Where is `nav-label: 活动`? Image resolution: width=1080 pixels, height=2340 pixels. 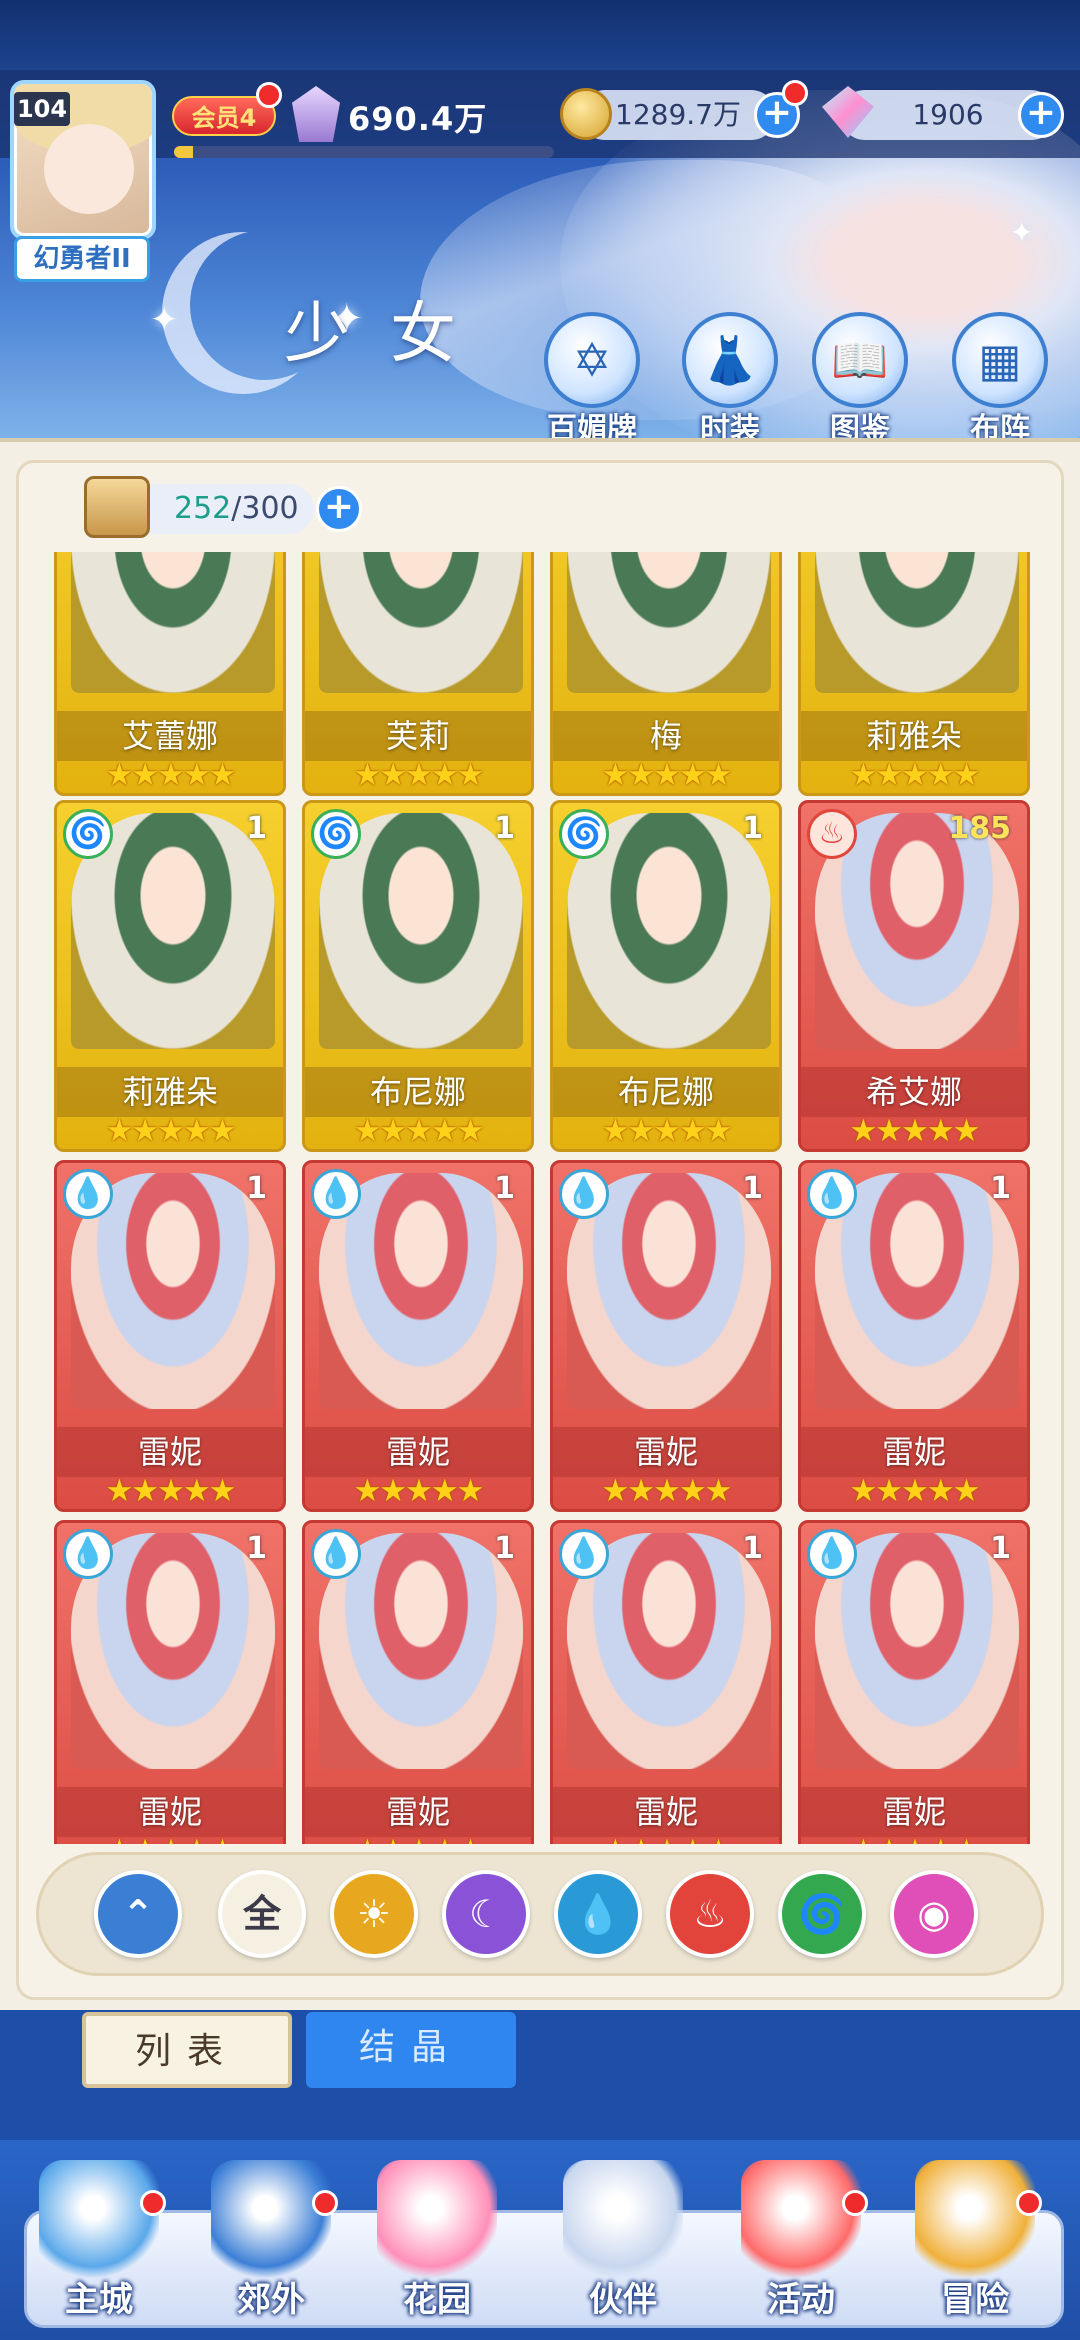
nav-label: 活动 is located at coordinates (801, 2300).